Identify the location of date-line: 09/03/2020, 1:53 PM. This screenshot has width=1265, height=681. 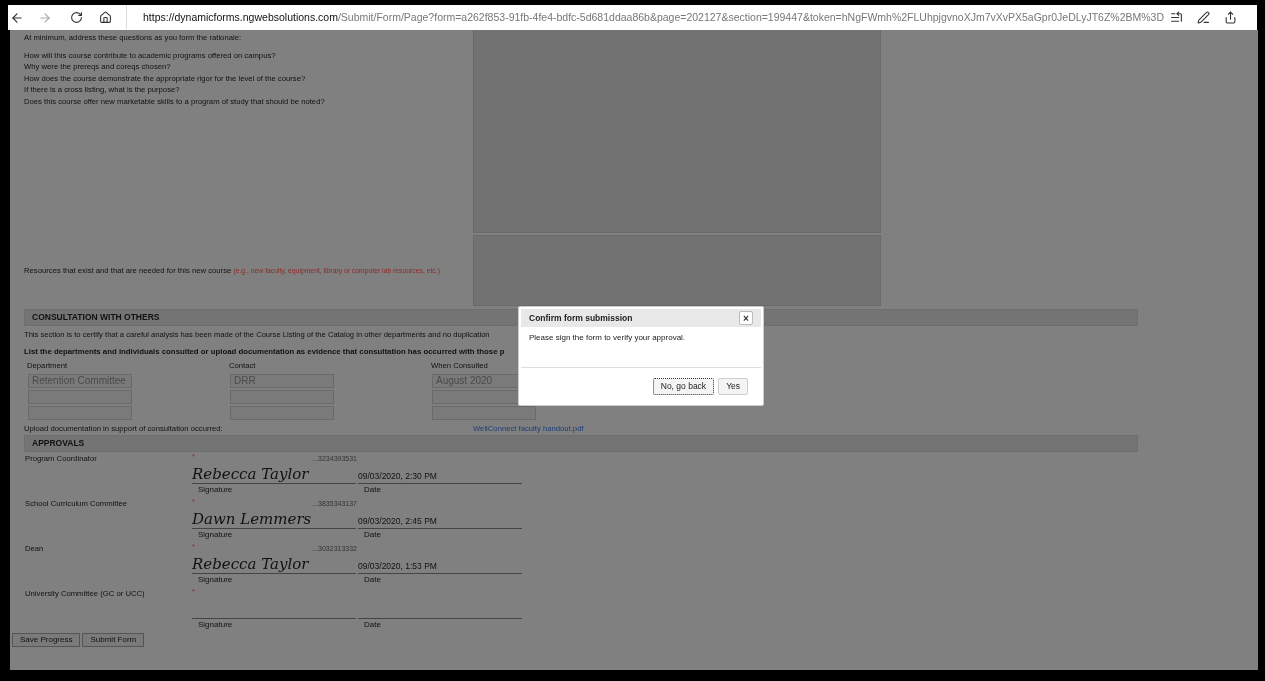
(440, 564).